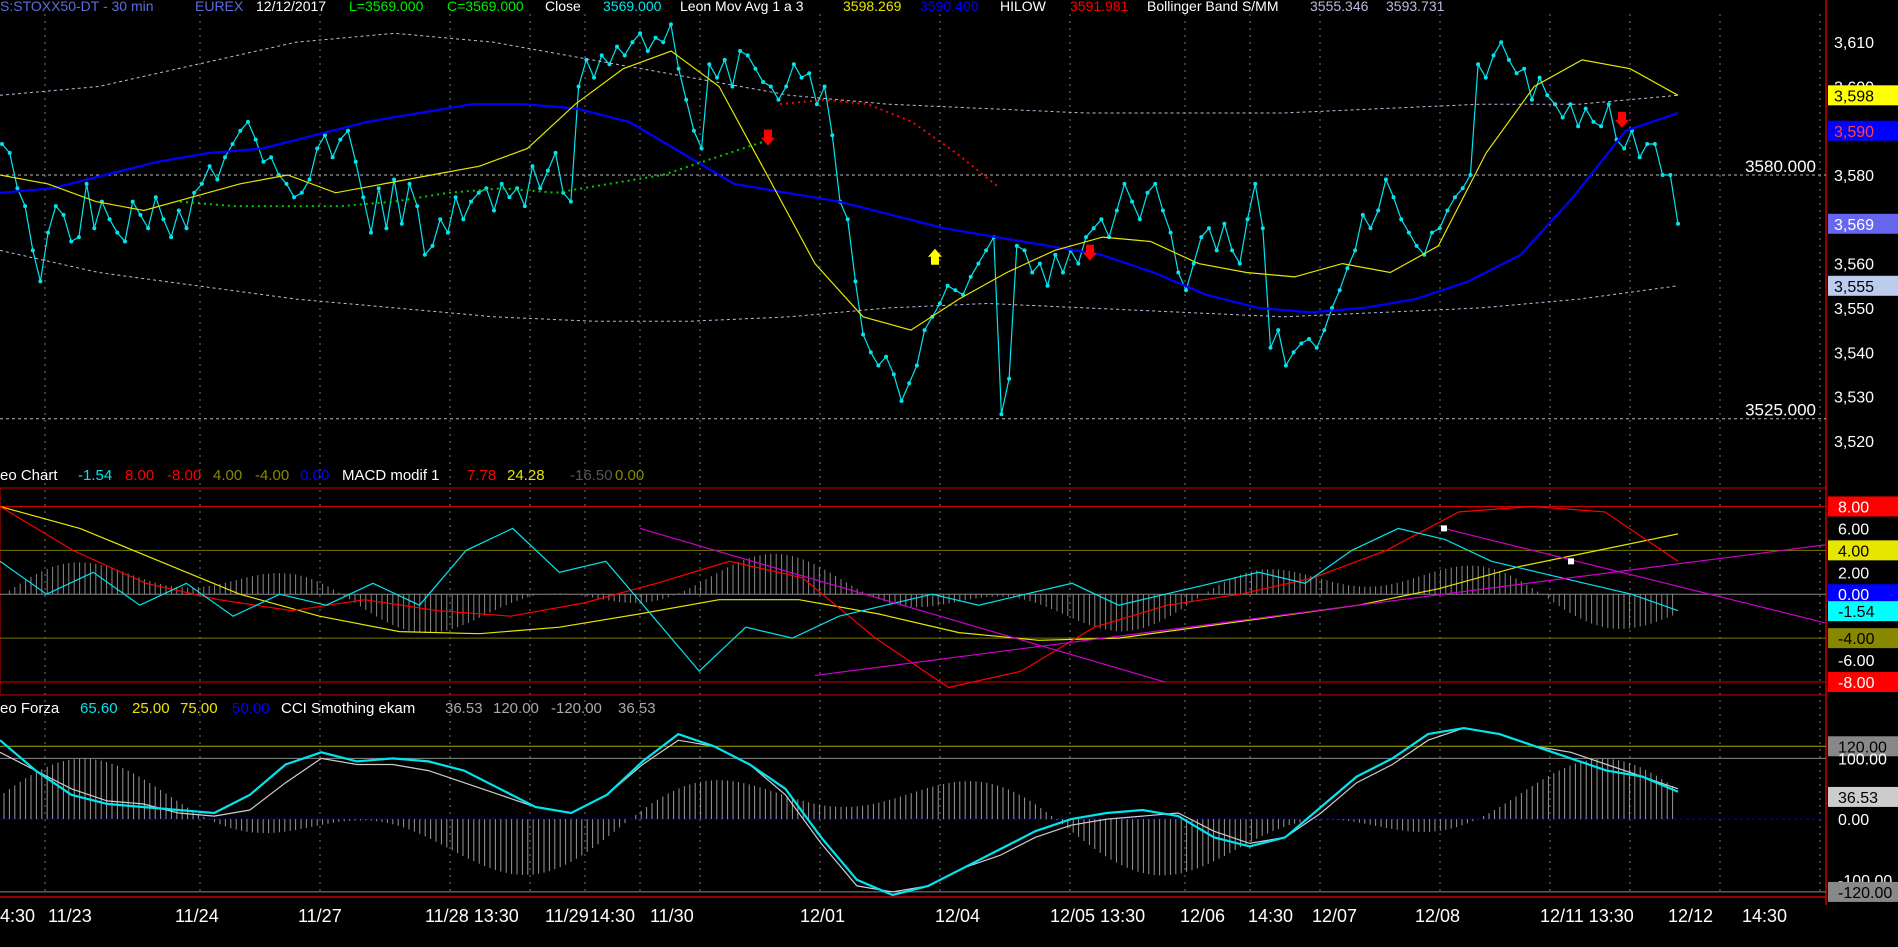 This screenshot has width=1898, height=947. I want to click on bollinger-label: Bollinger Band S/MM, so click(1213, 7).